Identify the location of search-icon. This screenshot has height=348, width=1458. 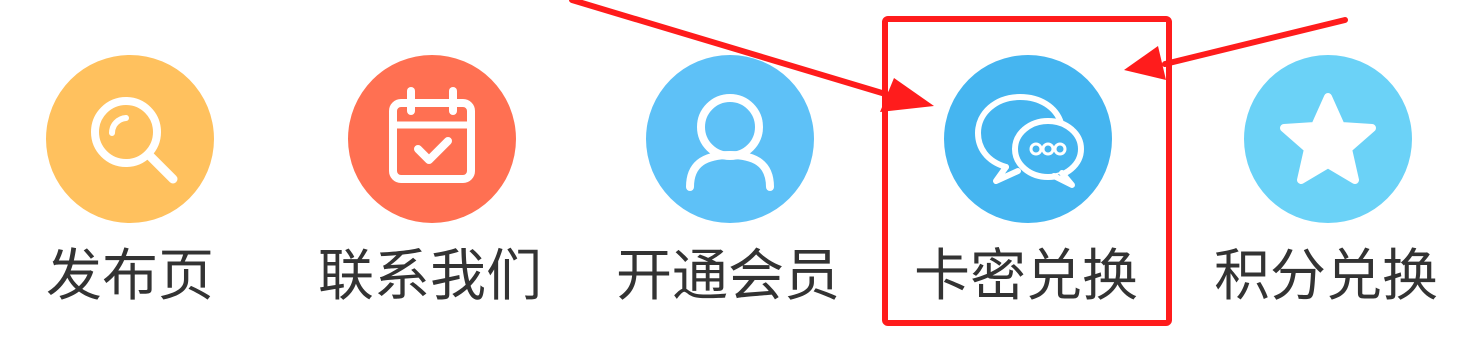
(130, 139).